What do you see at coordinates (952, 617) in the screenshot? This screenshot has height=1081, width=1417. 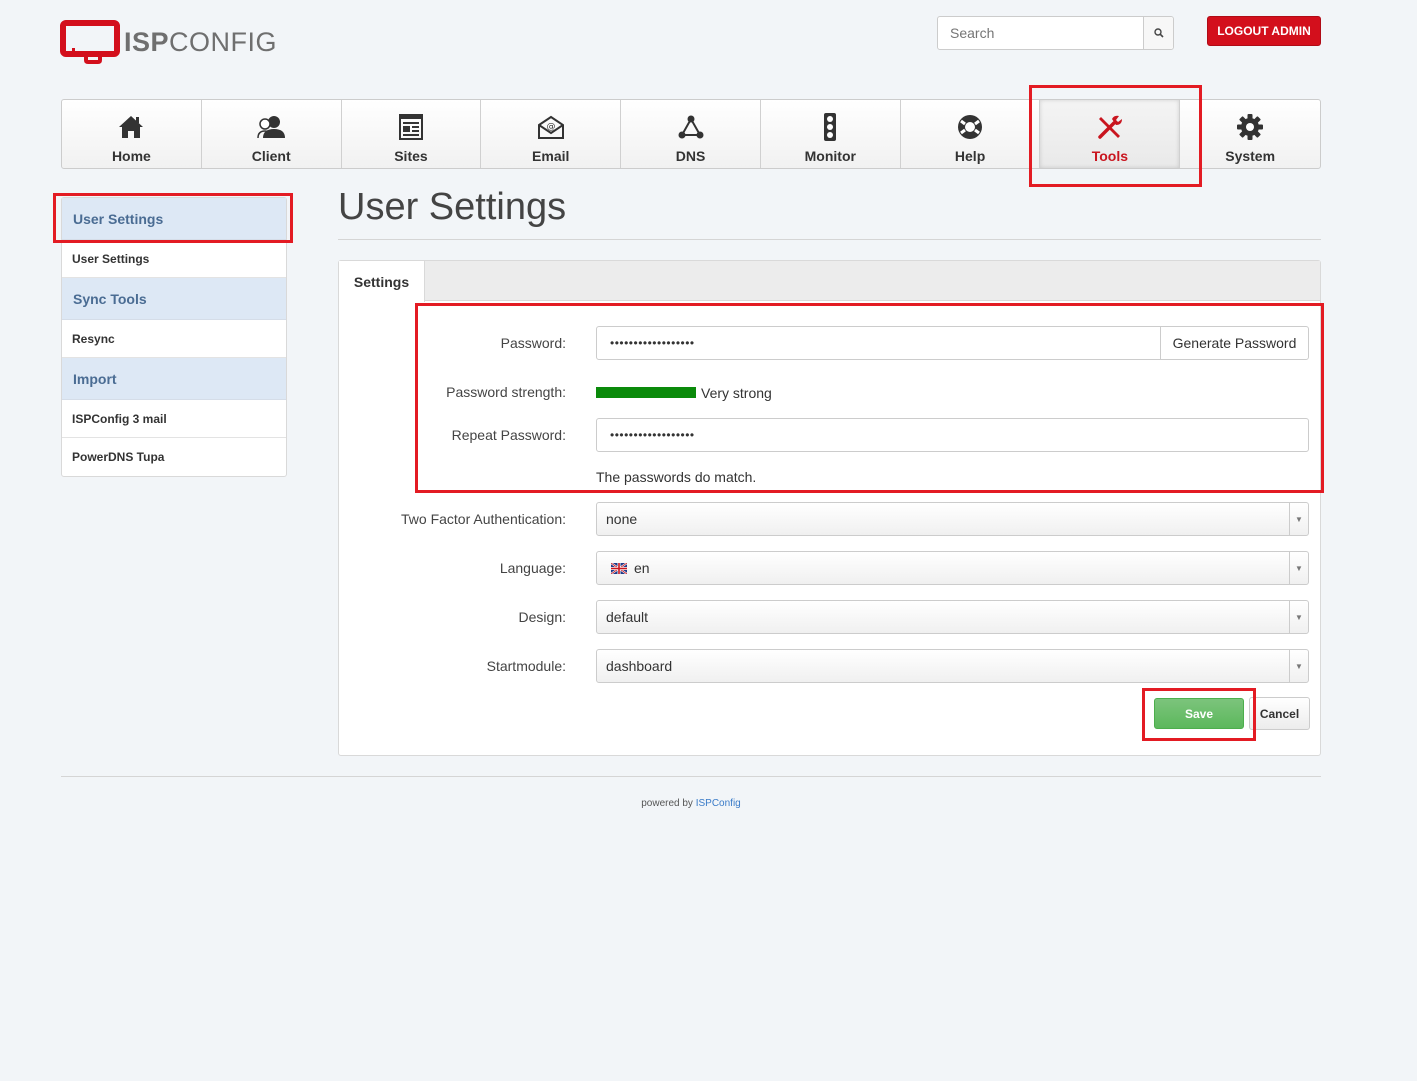 I see `design-select: default ▼` at bounding box center [952, 617].